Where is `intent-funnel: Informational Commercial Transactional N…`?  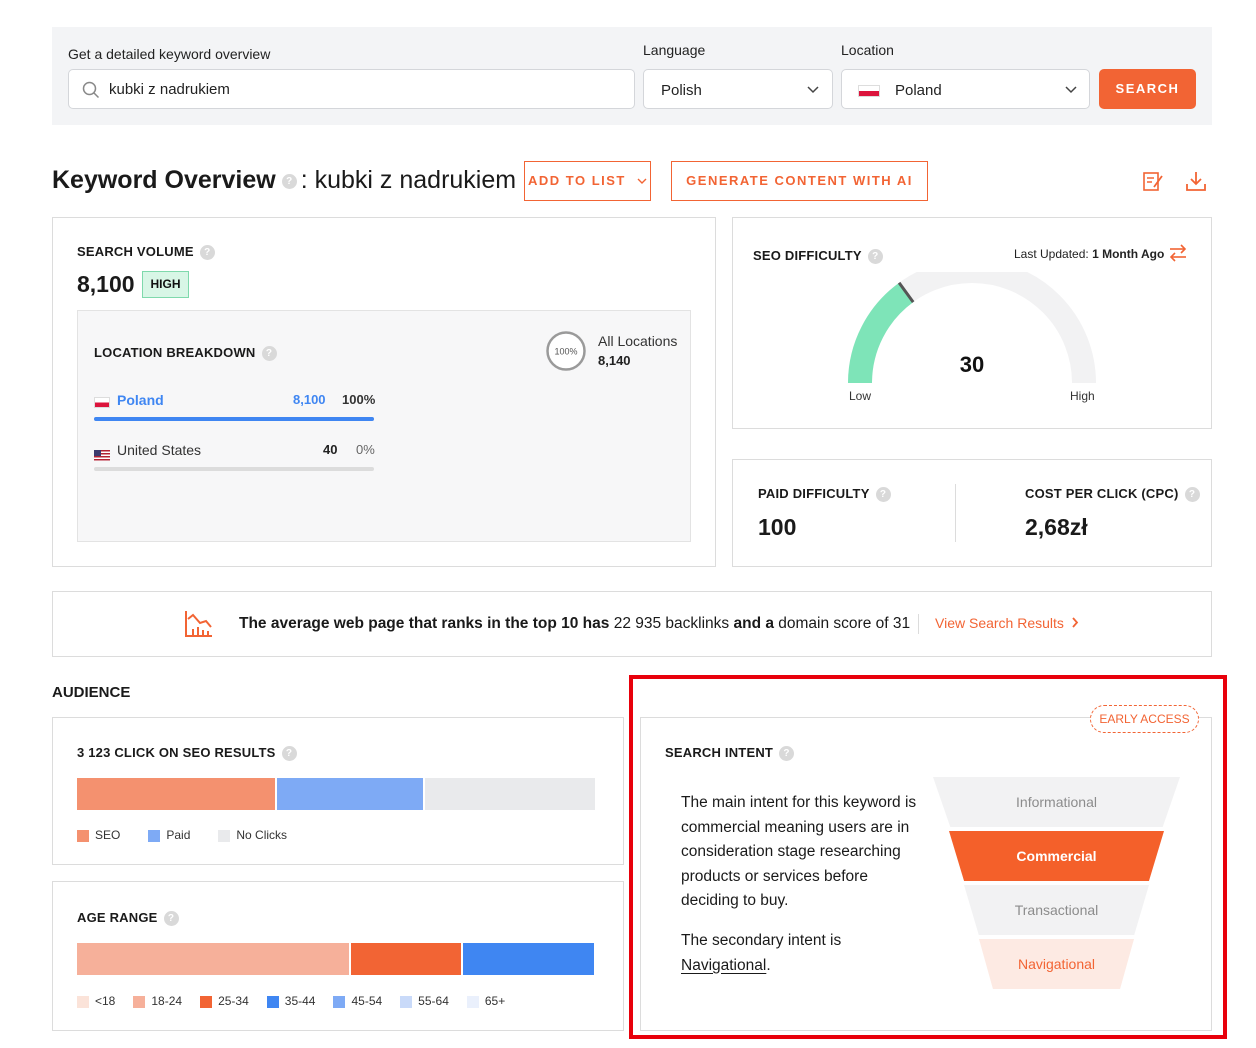 intent-funnel: Informational Commercial Transactional N… is located at coordinates (1056, 884).